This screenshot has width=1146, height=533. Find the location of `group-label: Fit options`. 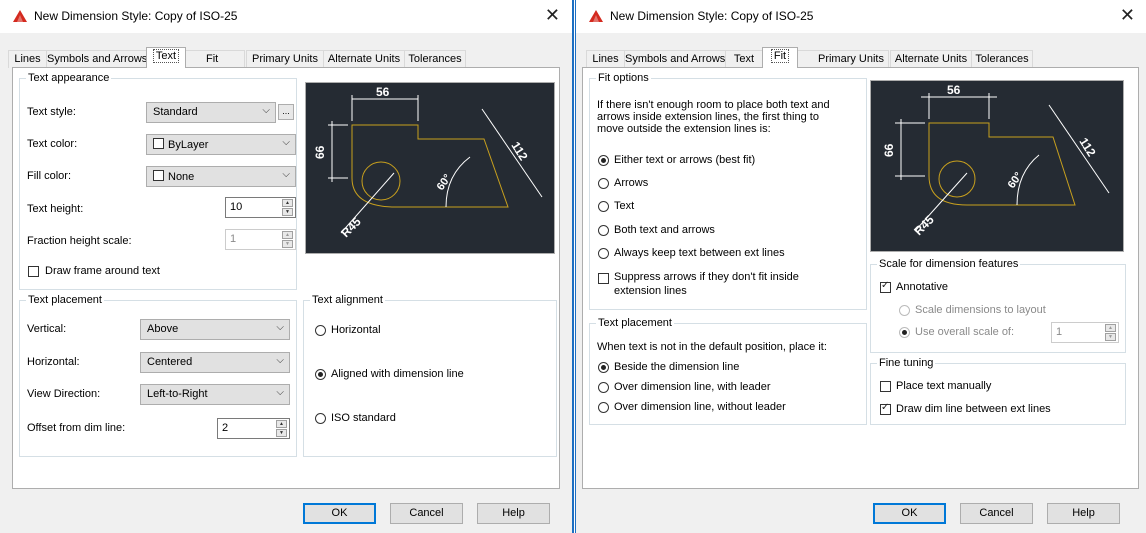

group-label: Fit options is located at coordinates (623, 78).